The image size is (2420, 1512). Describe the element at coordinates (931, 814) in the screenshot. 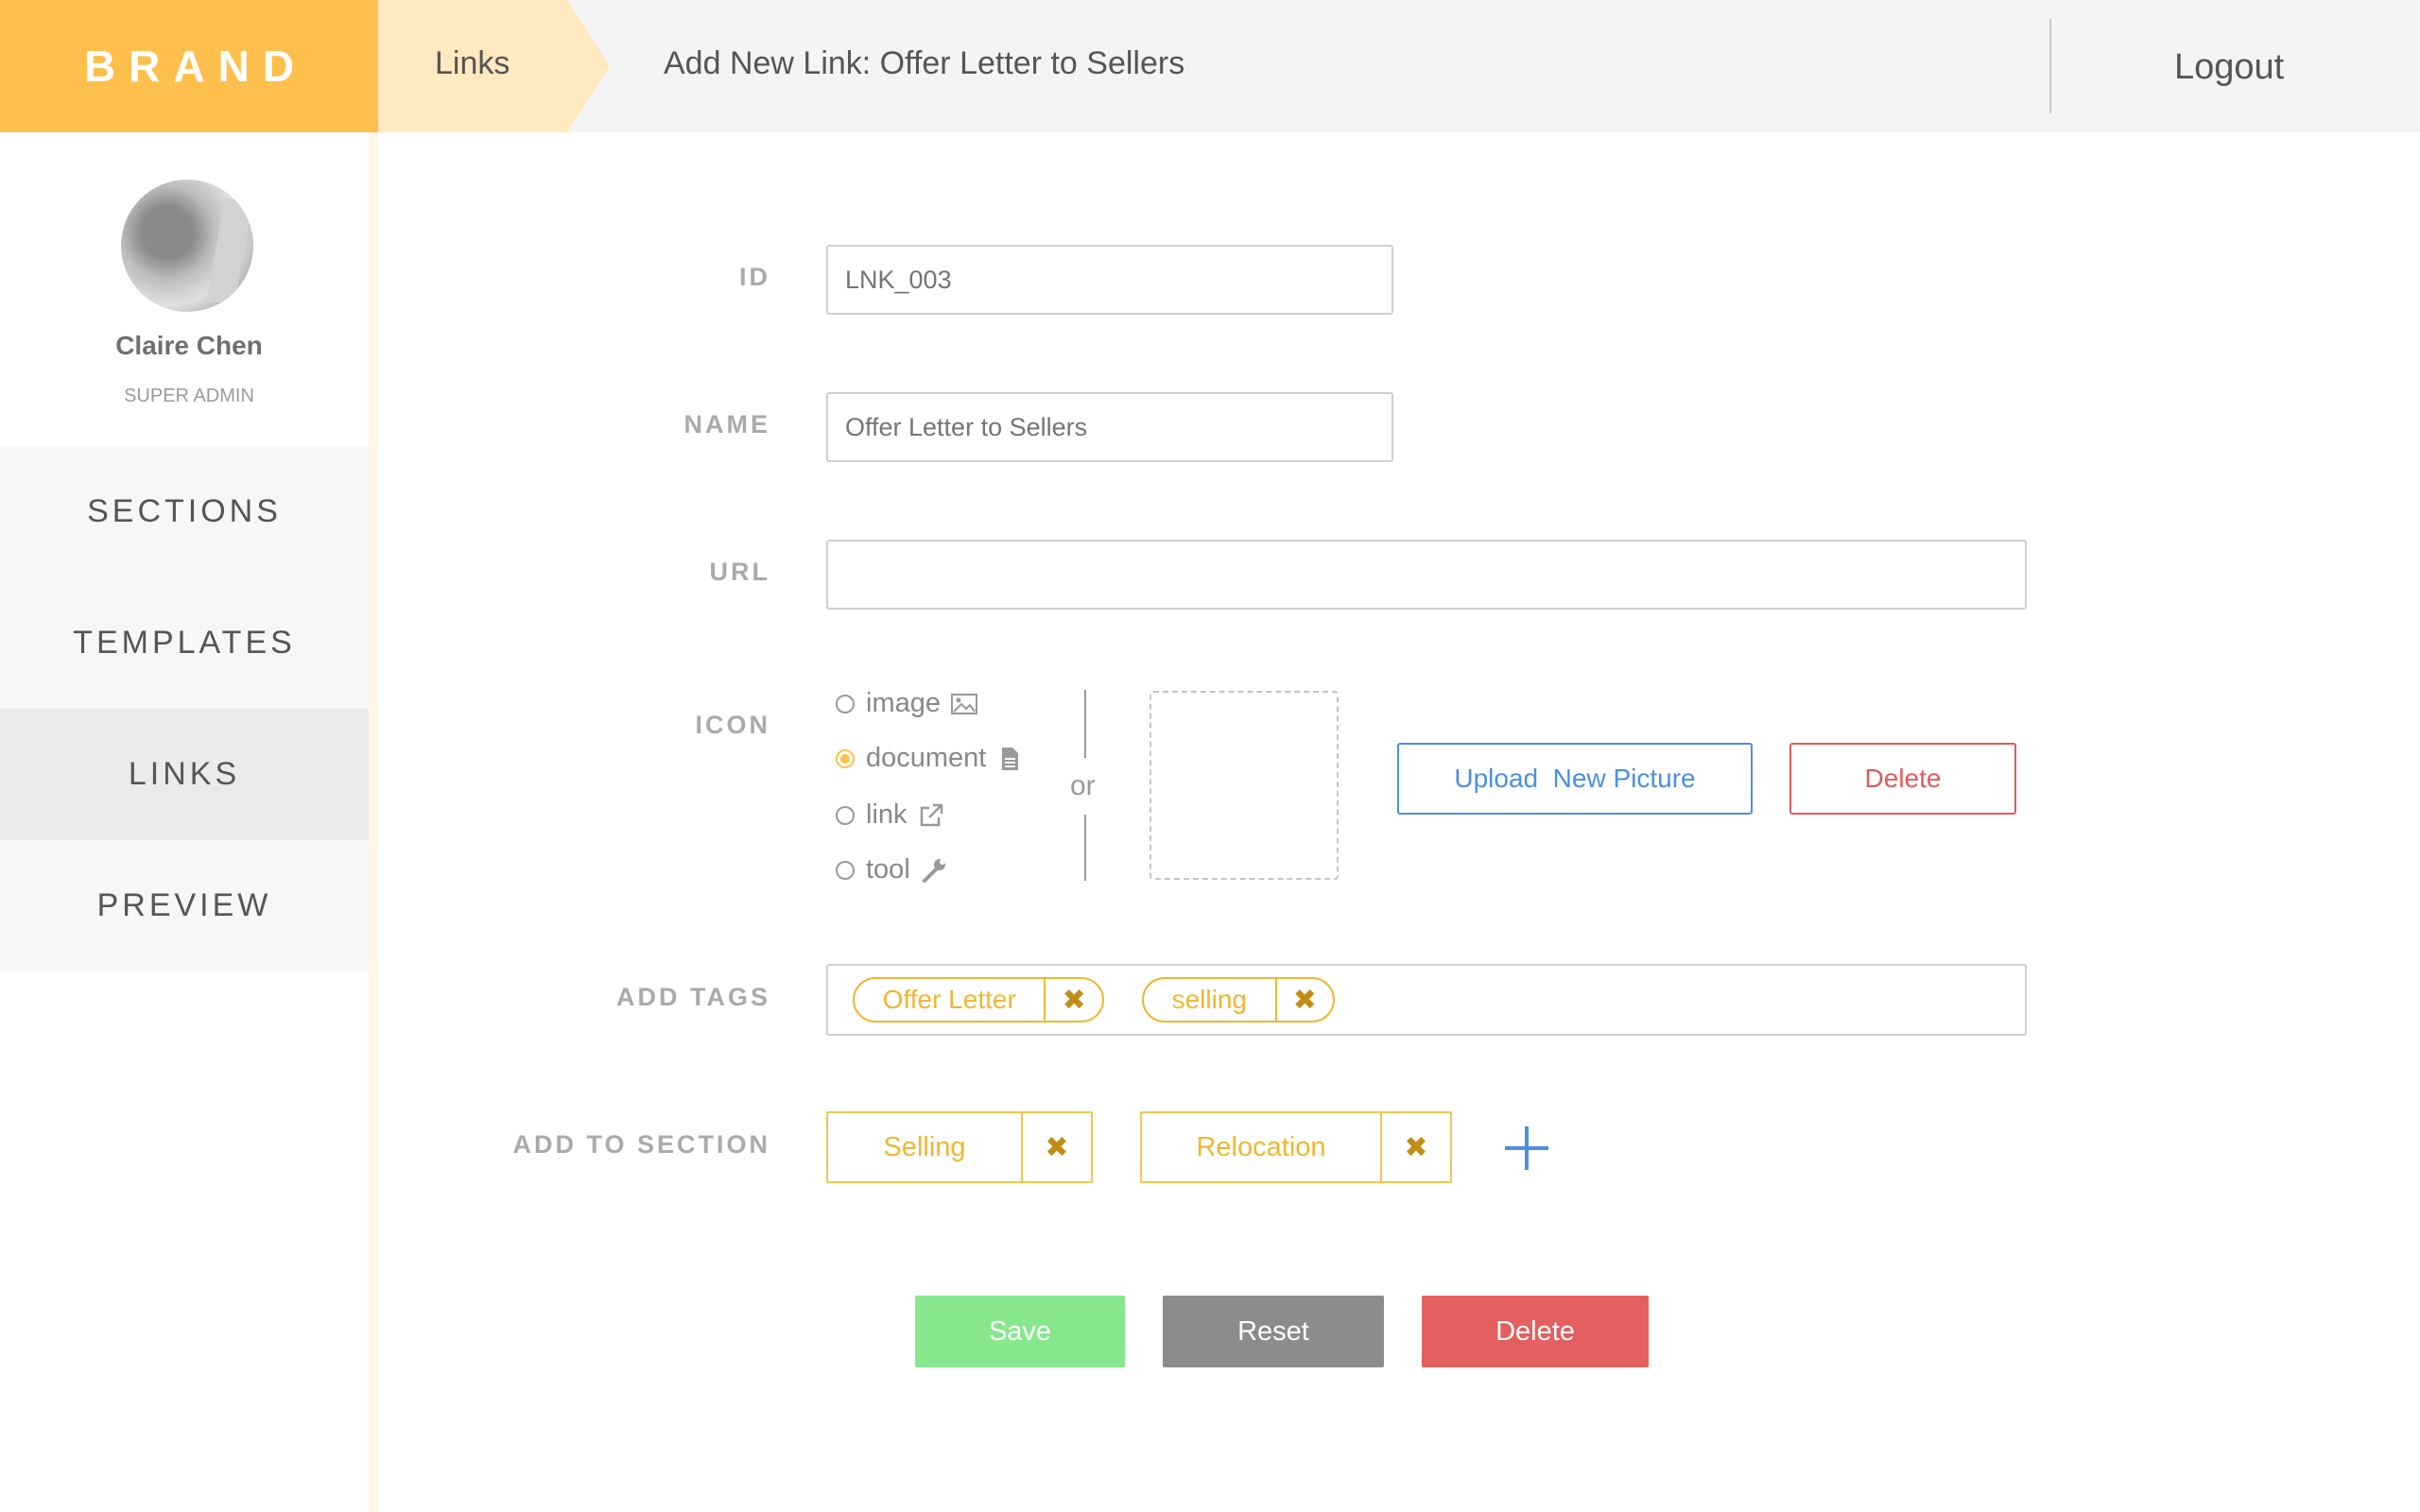

I see `external-link-icon` at that location.